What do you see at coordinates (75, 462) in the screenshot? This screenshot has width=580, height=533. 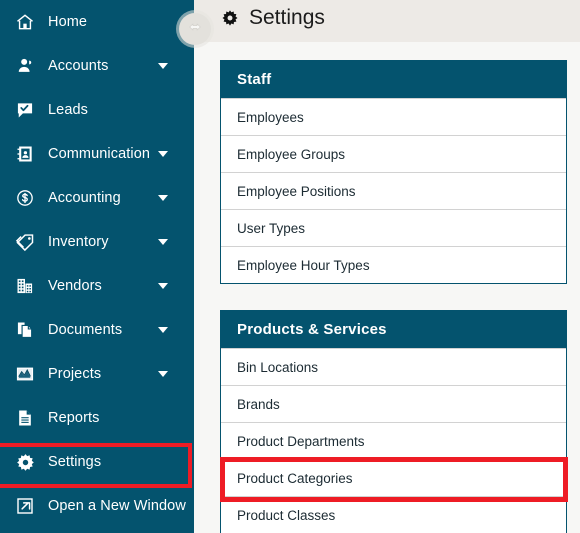 I see `sidebar-item-label: Settings` at bounding box center [75, 462].